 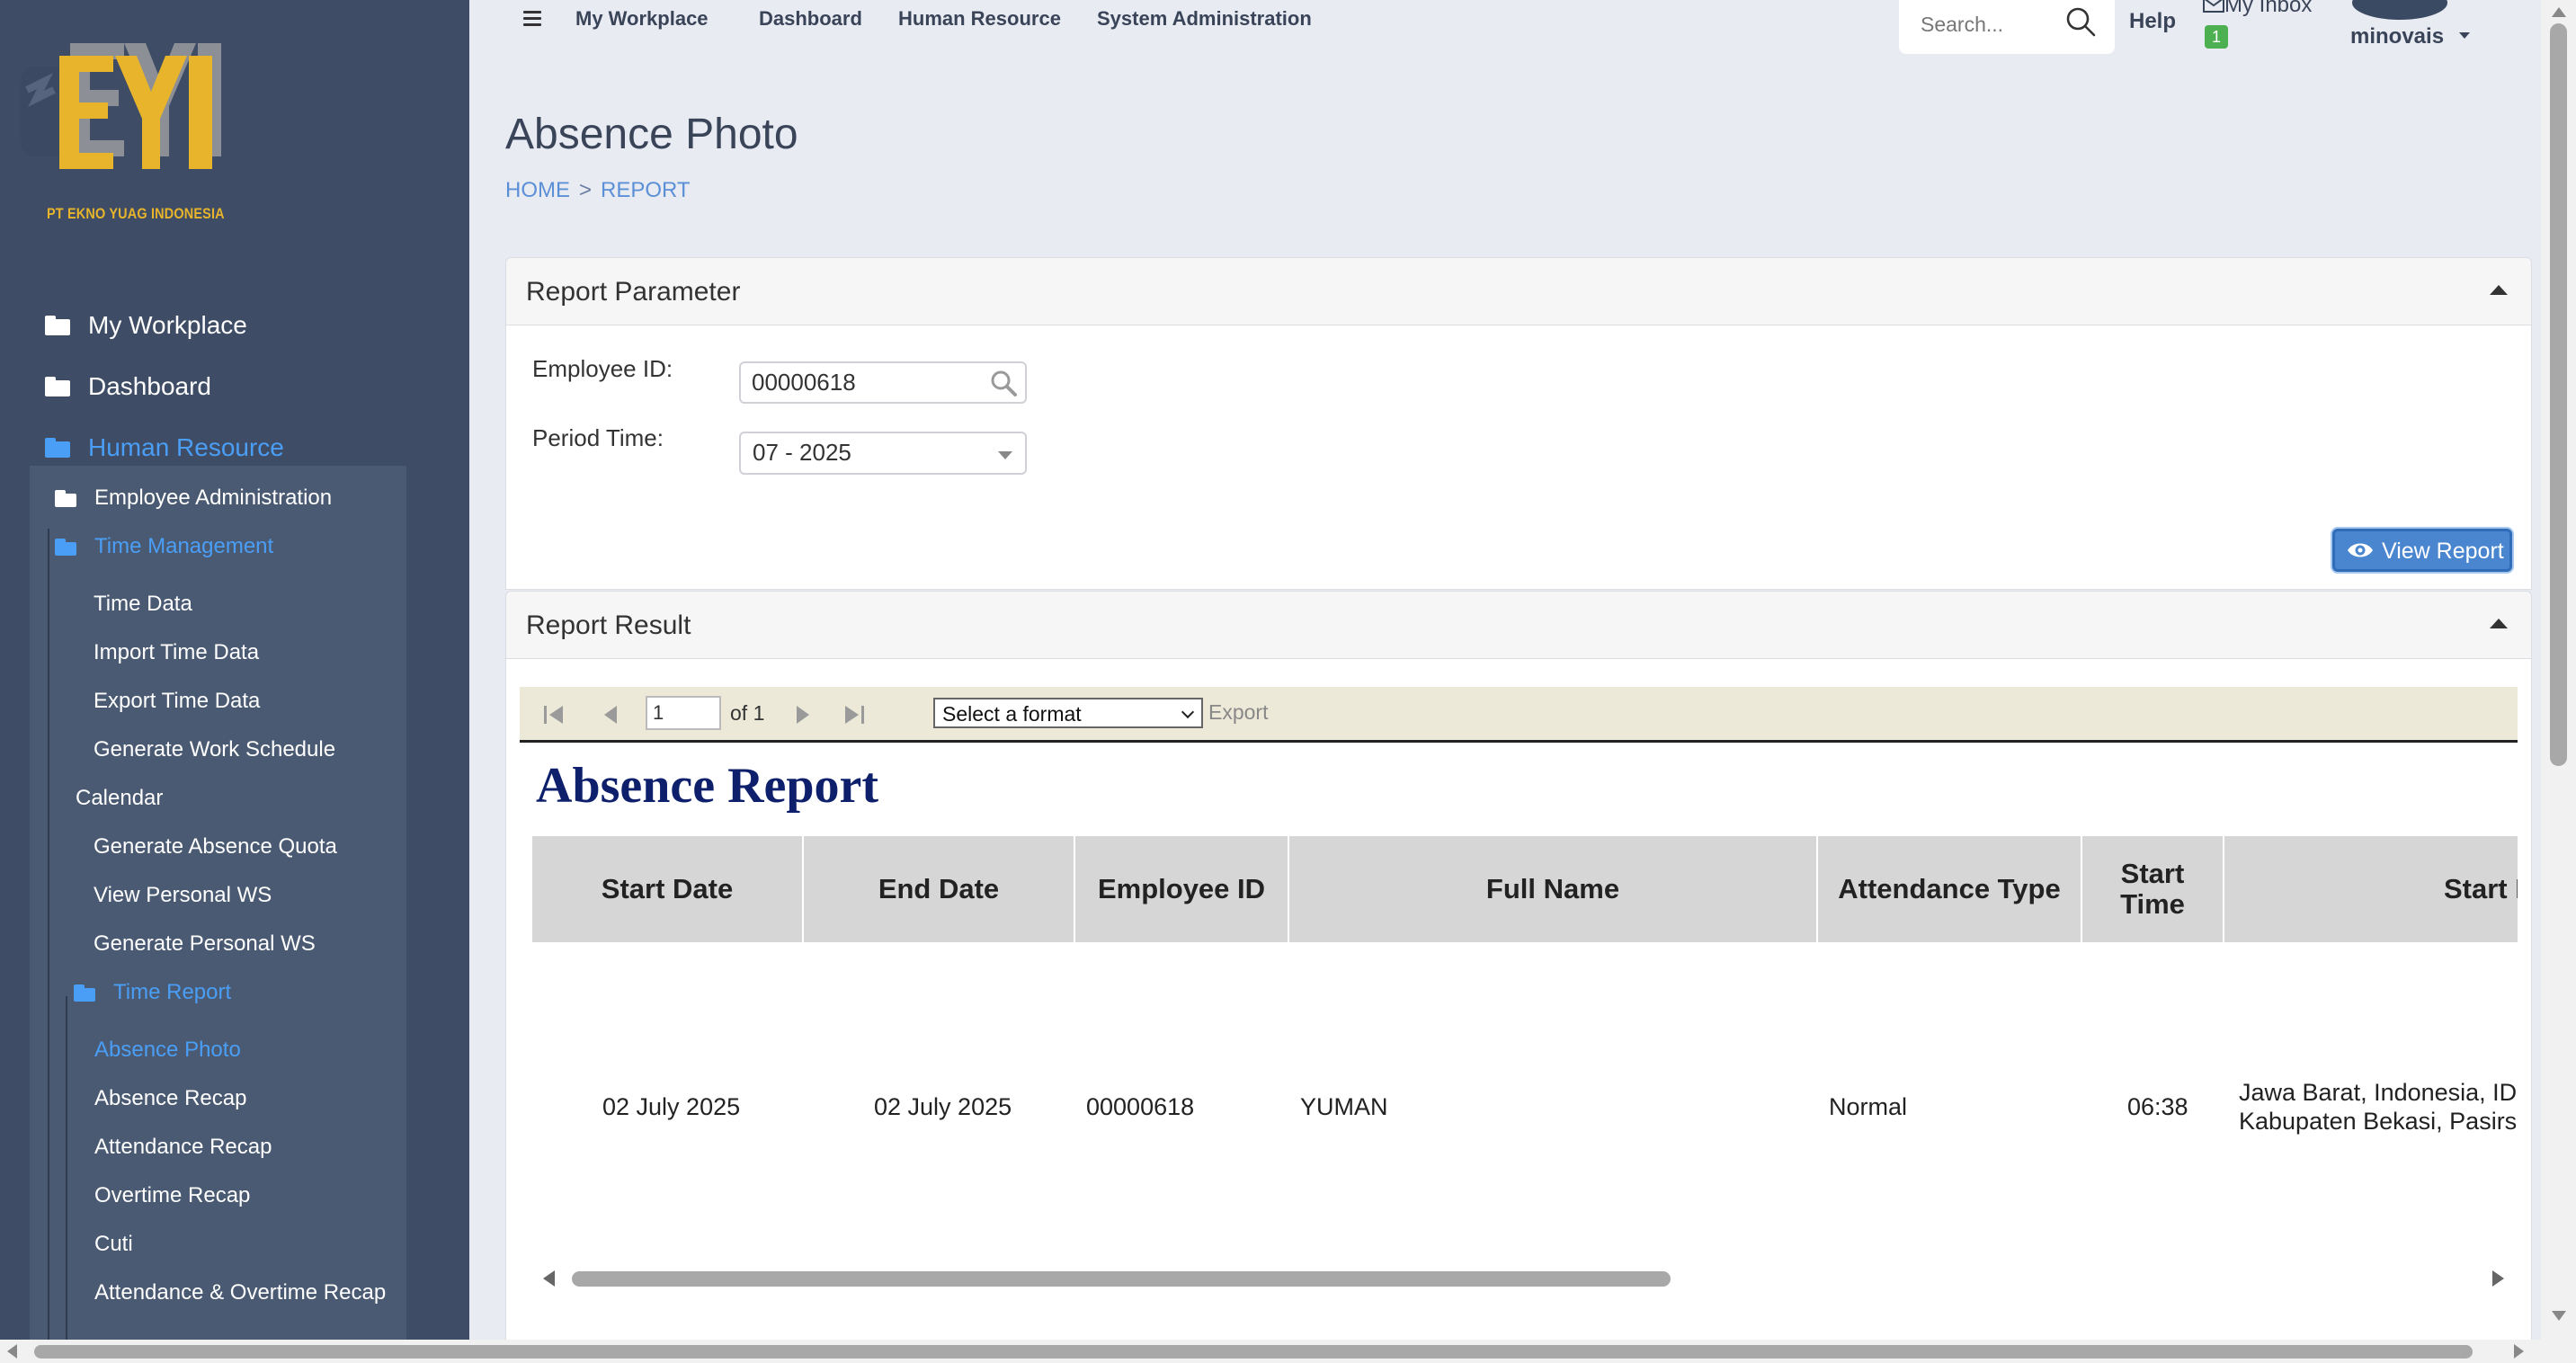 What do you see at coordinates (114, 1244) in the screenshot?
I see `sidebar-item-cuti: Cuti` at bounding box center [114, 1244].